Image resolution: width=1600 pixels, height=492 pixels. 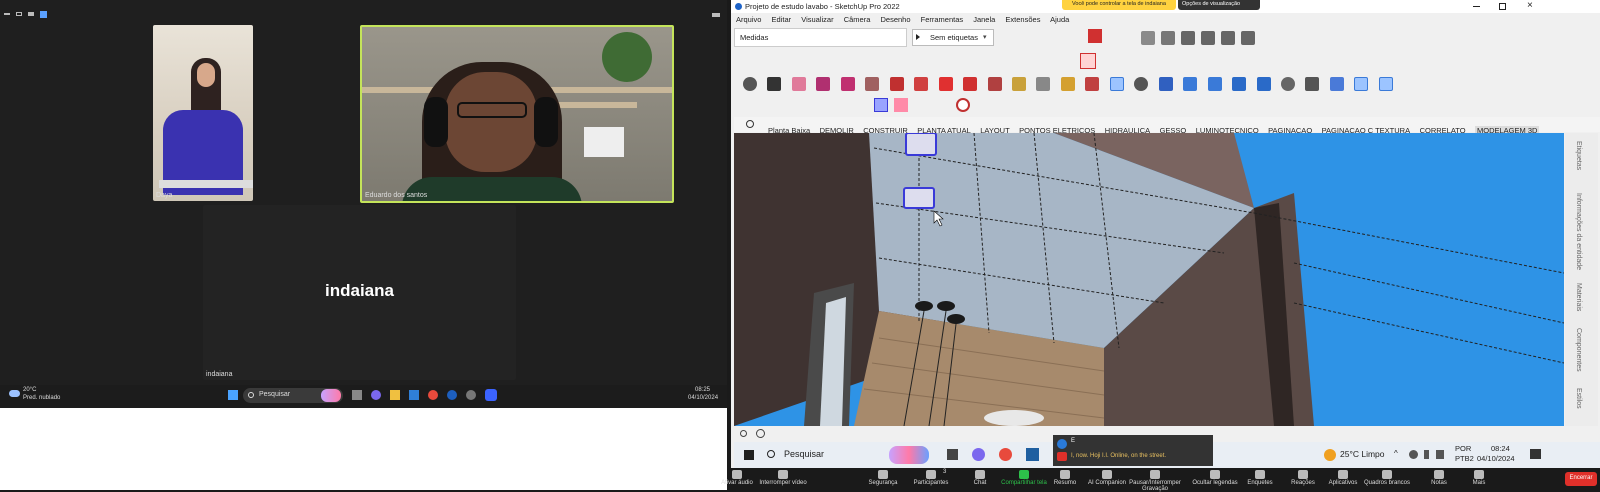 I want to click on layout-icon, so click(x=1095, y=36).